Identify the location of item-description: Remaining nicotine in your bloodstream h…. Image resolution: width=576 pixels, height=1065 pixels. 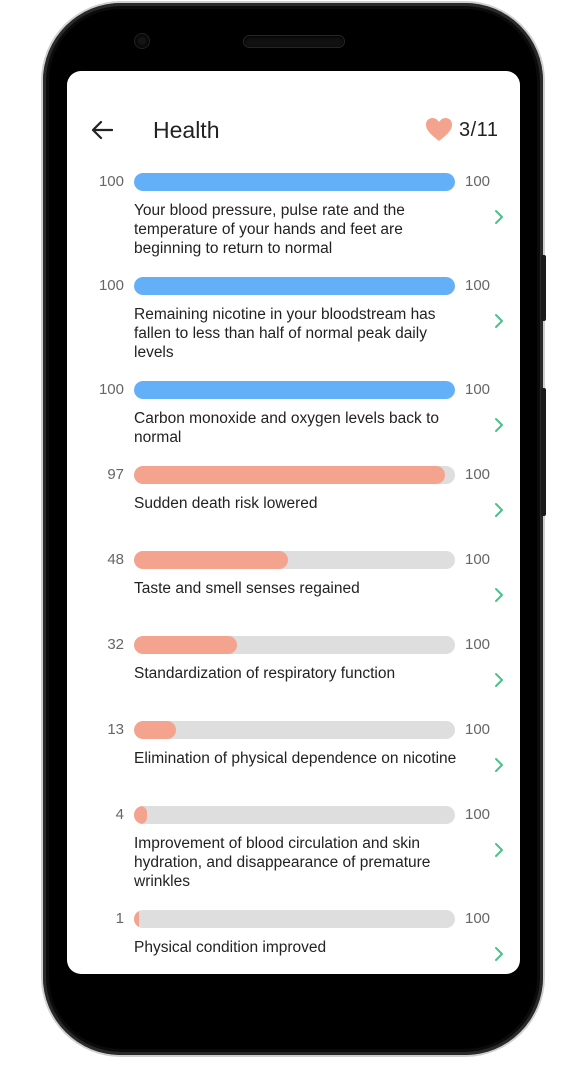
(285, 333).